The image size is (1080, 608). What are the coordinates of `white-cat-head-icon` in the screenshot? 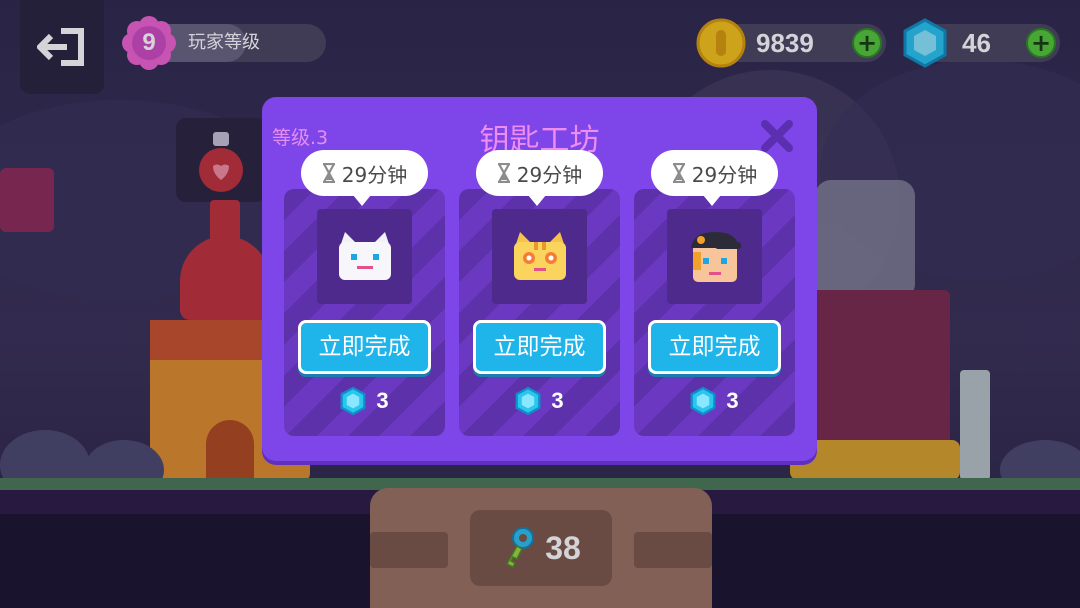 It's located at (364, 255).